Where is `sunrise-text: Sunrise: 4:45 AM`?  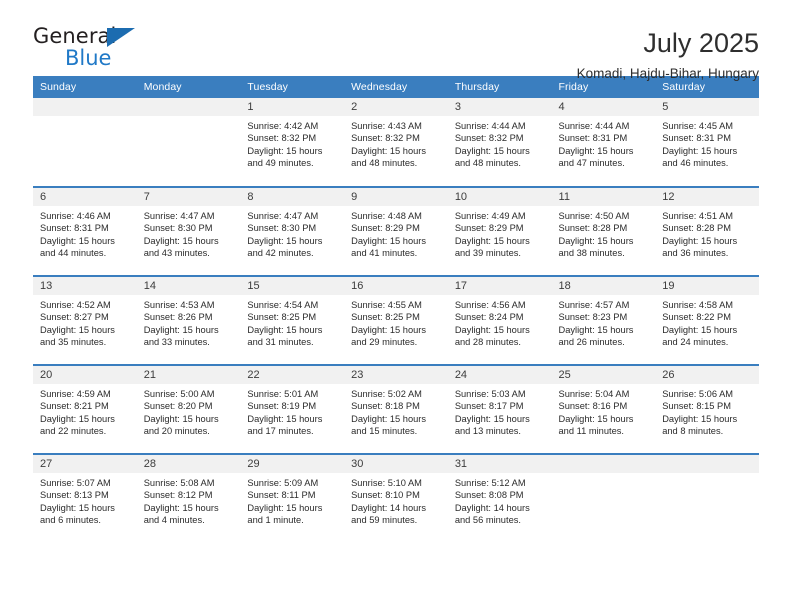
sunrise-text: Sunrise: 4:45 AM is located at coordinates (698, 126).